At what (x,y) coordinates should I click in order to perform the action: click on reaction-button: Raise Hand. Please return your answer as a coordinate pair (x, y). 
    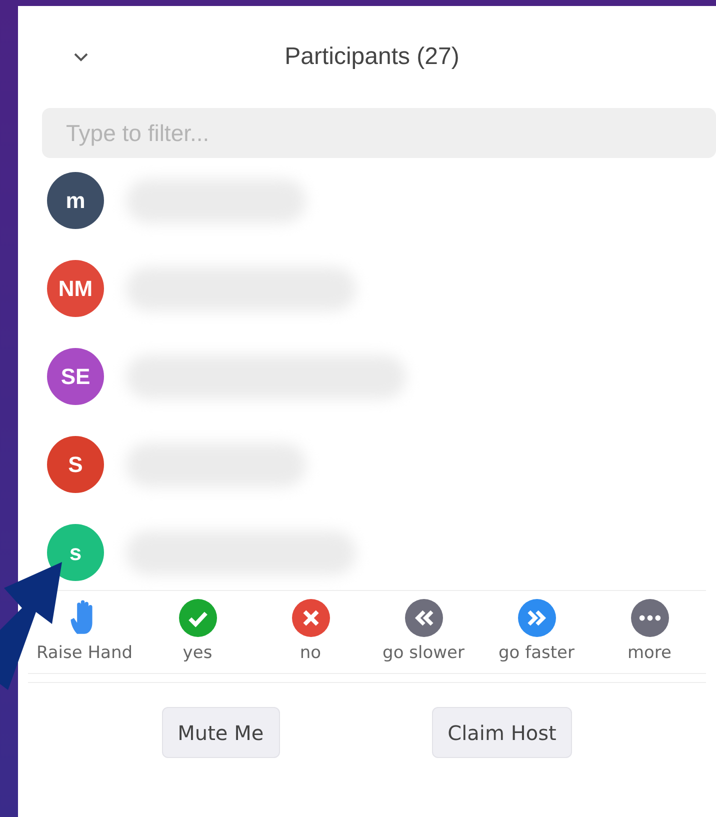
    Looking at the image, I should click on (84, 631).